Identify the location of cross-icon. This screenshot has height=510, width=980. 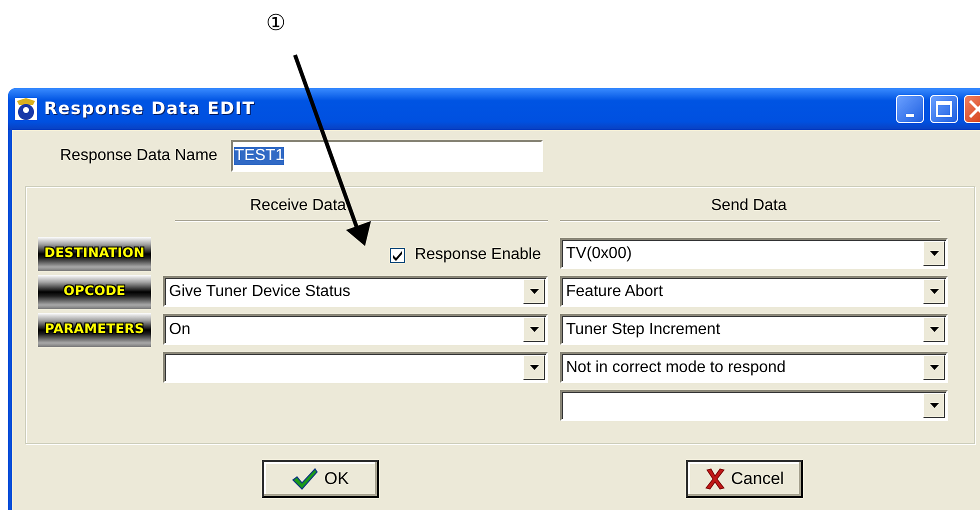
(715, 479).